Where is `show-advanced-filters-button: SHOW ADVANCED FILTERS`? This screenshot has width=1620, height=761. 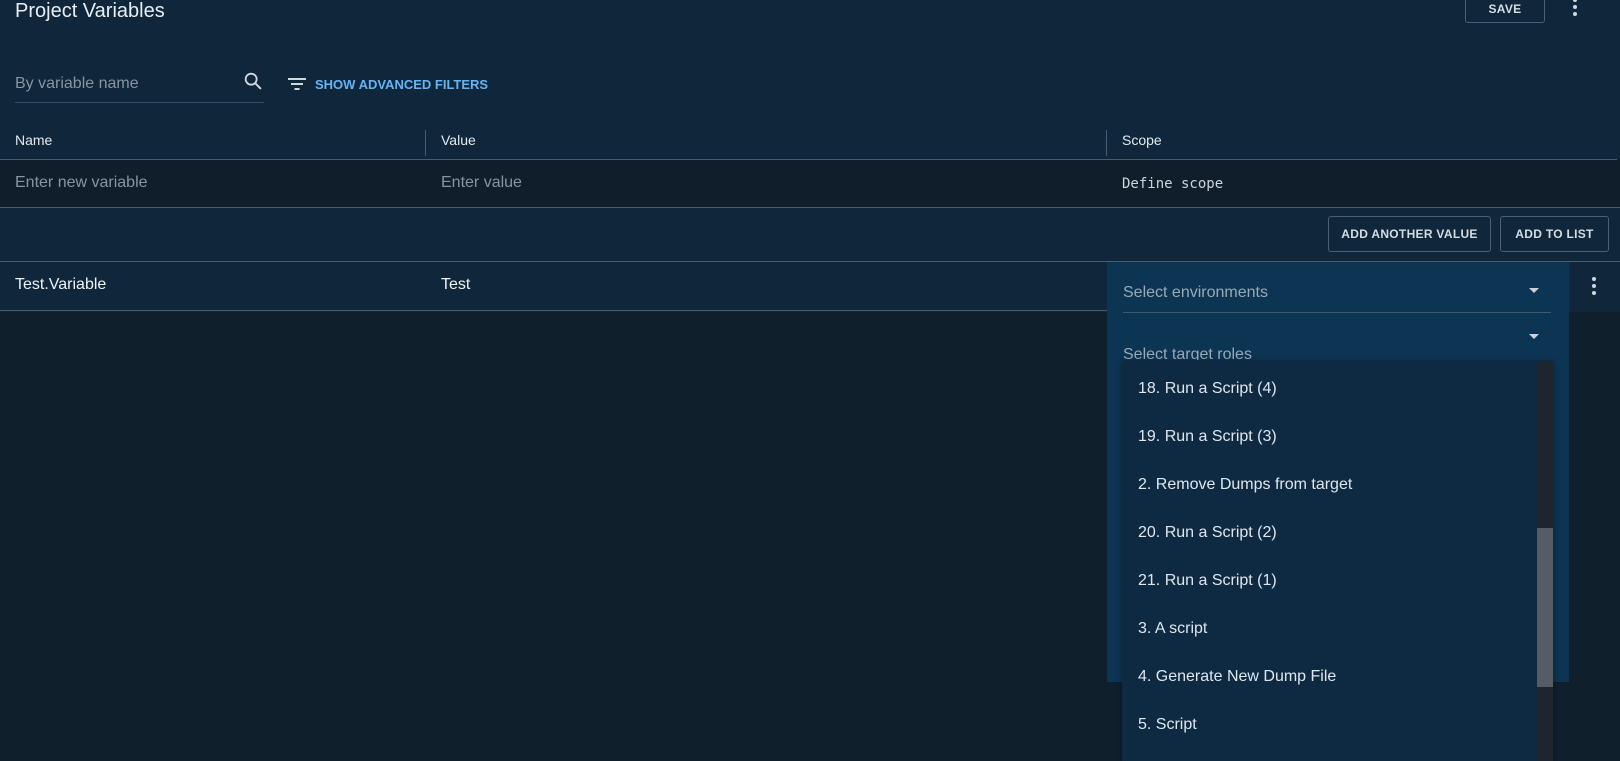
show-advanced-filters-button: SHOW ADVANCED FILTERS is located at coordinates (387, 84).